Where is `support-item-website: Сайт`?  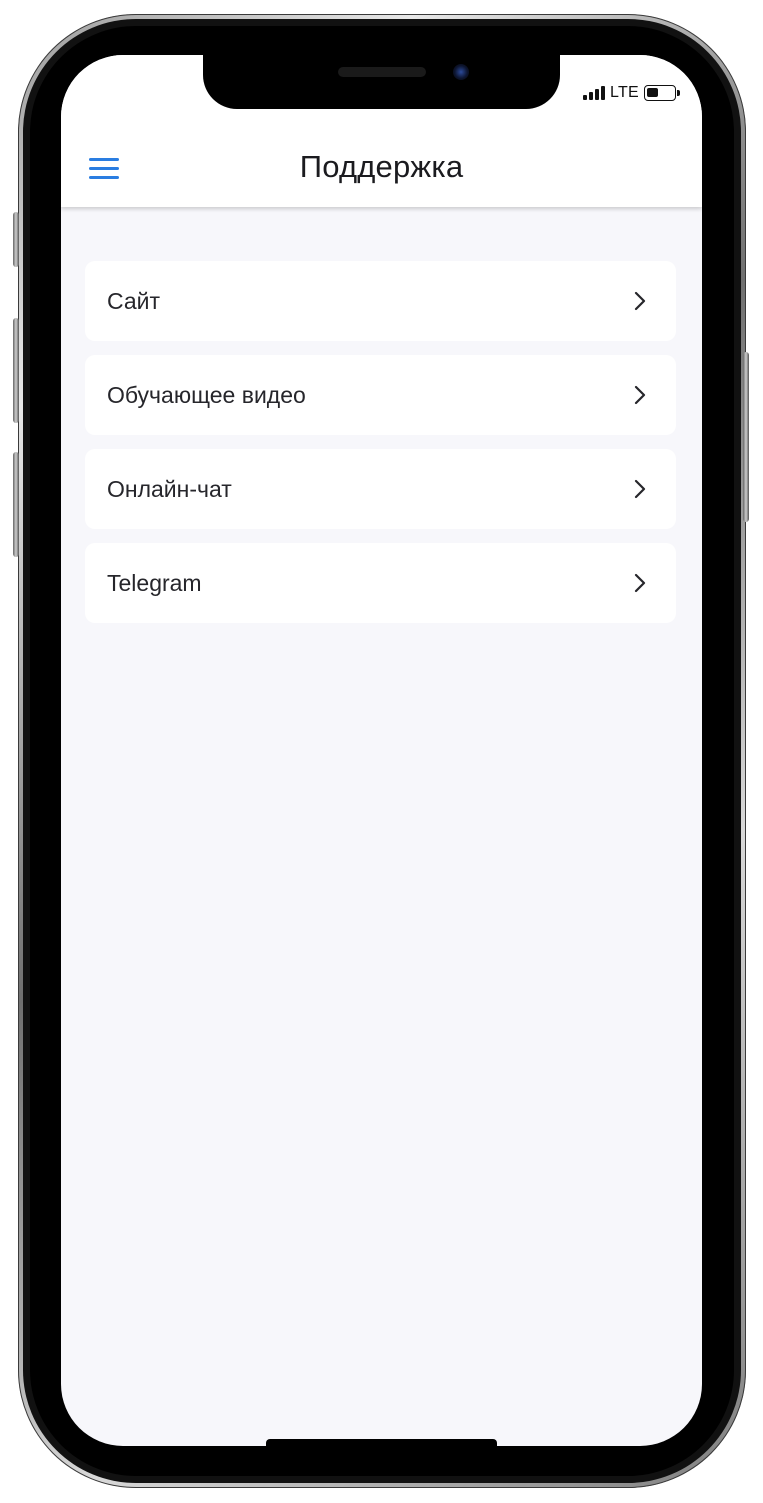
support-item-website: Сайт is located at coordinates (380, 301).